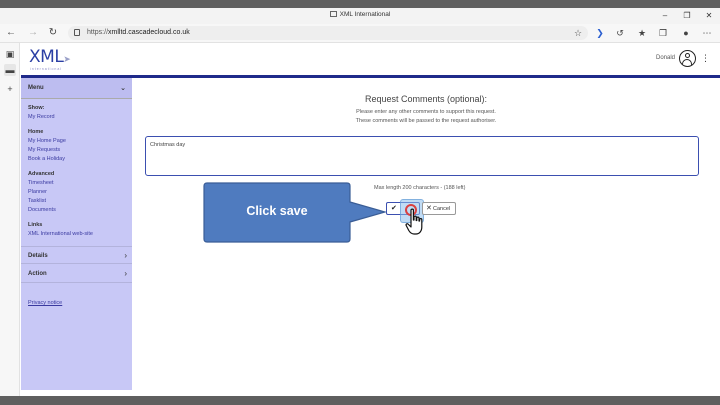  What do you see at coordinates (422, 156) in the screenshot?
I see `comments-textarea: Christmas day` at bounding box center [422, 156].